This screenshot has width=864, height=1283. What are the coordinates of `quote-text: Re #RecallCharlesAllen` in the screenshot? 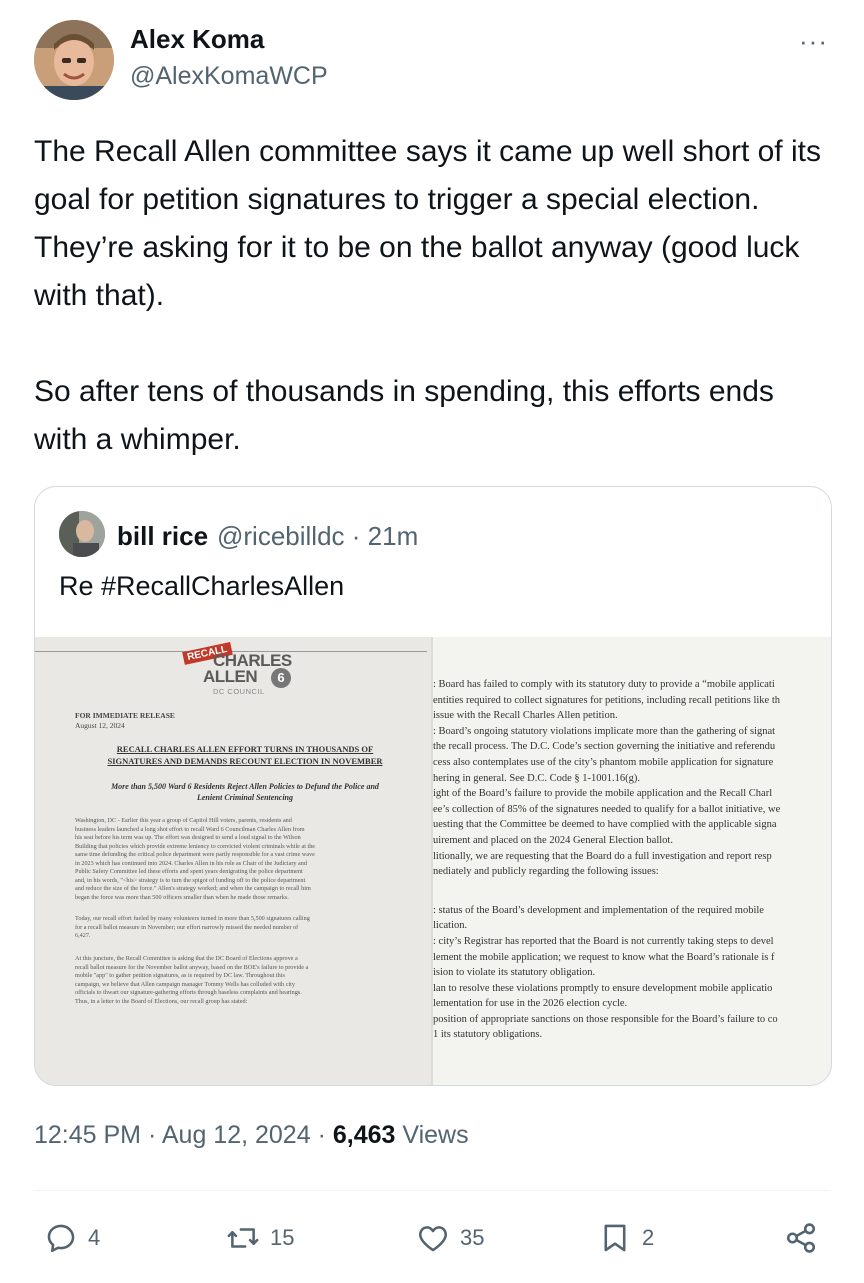 It's located at (202, 586).